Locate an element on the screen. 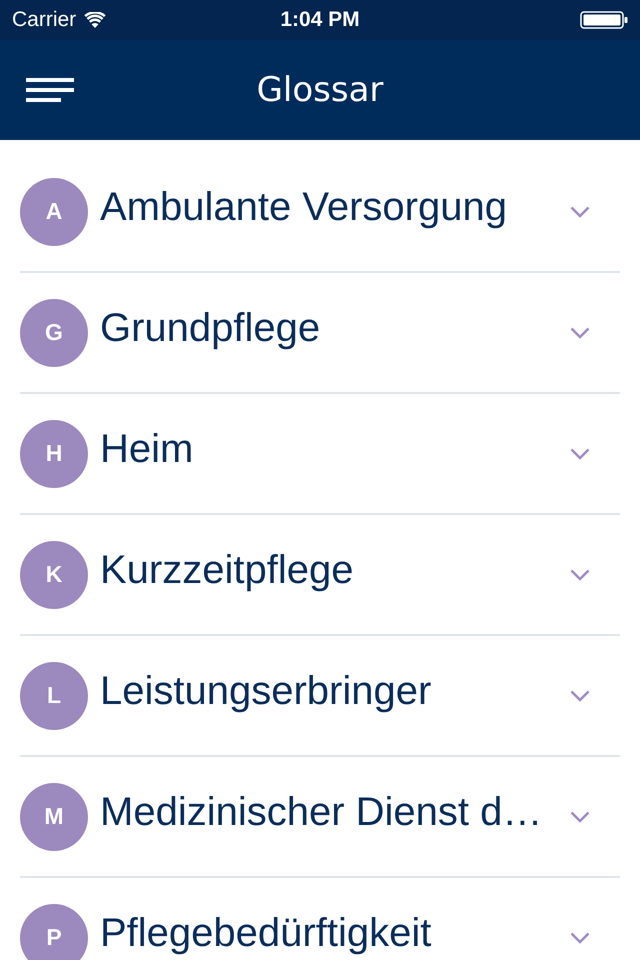 The height and width of the screenshot is (960, 640). glossary-term: Kurzzeitpflege is located at coordinates (227, 570).